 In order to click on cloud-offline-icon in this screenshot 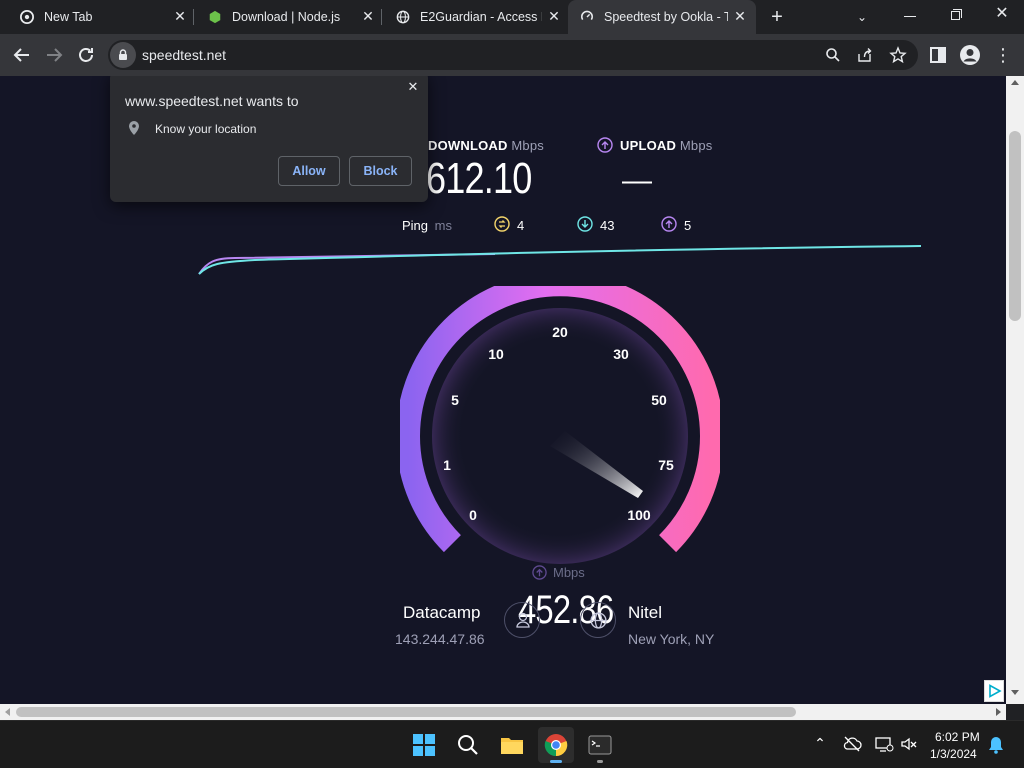, I will do `click(852, 744)`.